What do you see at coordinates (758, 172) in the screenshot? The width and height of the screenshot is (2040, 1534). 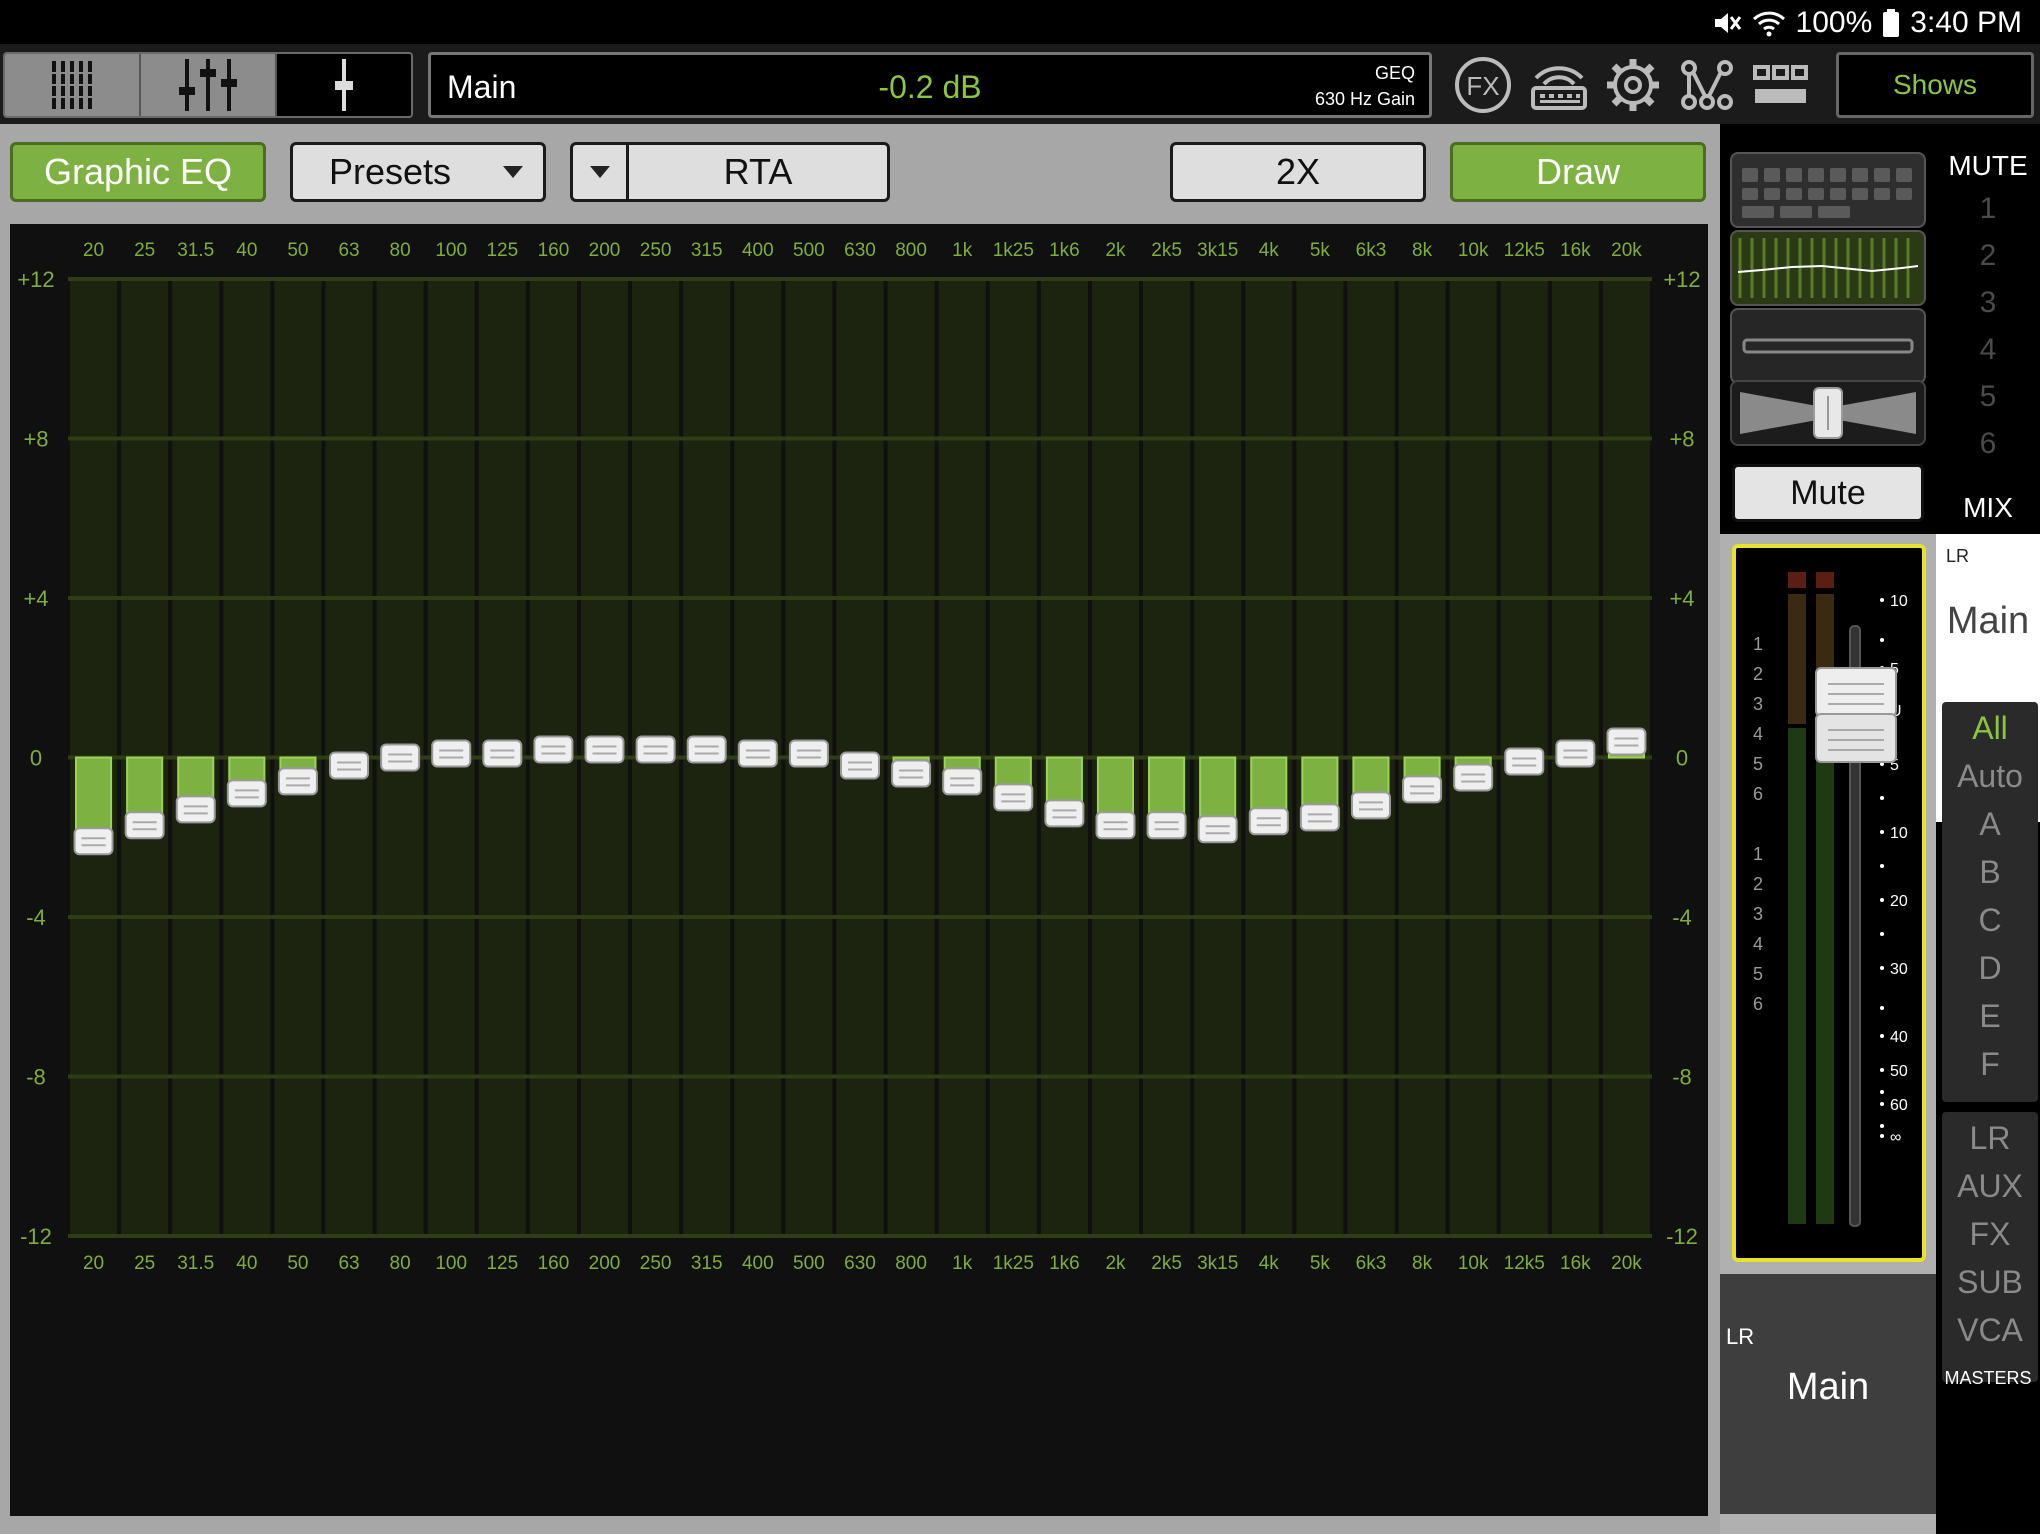 I see `rta-button: RTA` at bounding box center [758, 172].